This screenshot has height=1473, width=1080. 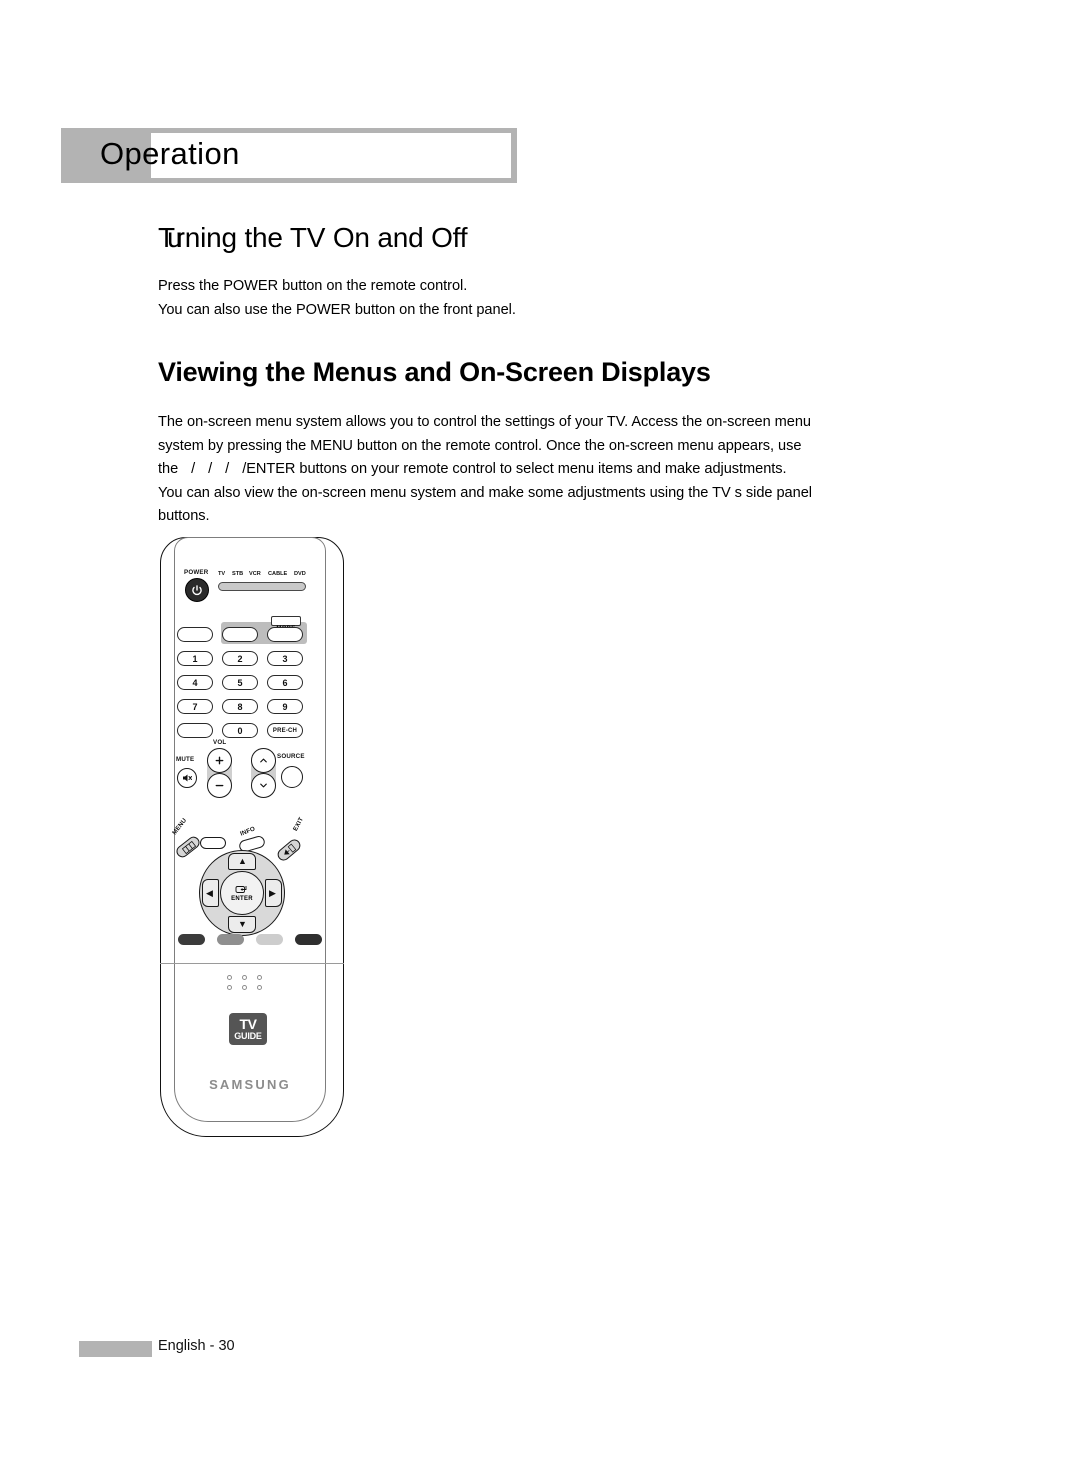 What do you see at coordinates (240, 730) in the screenshot?
I see `remote-key-0: 0` at bounding box center [240, 730].